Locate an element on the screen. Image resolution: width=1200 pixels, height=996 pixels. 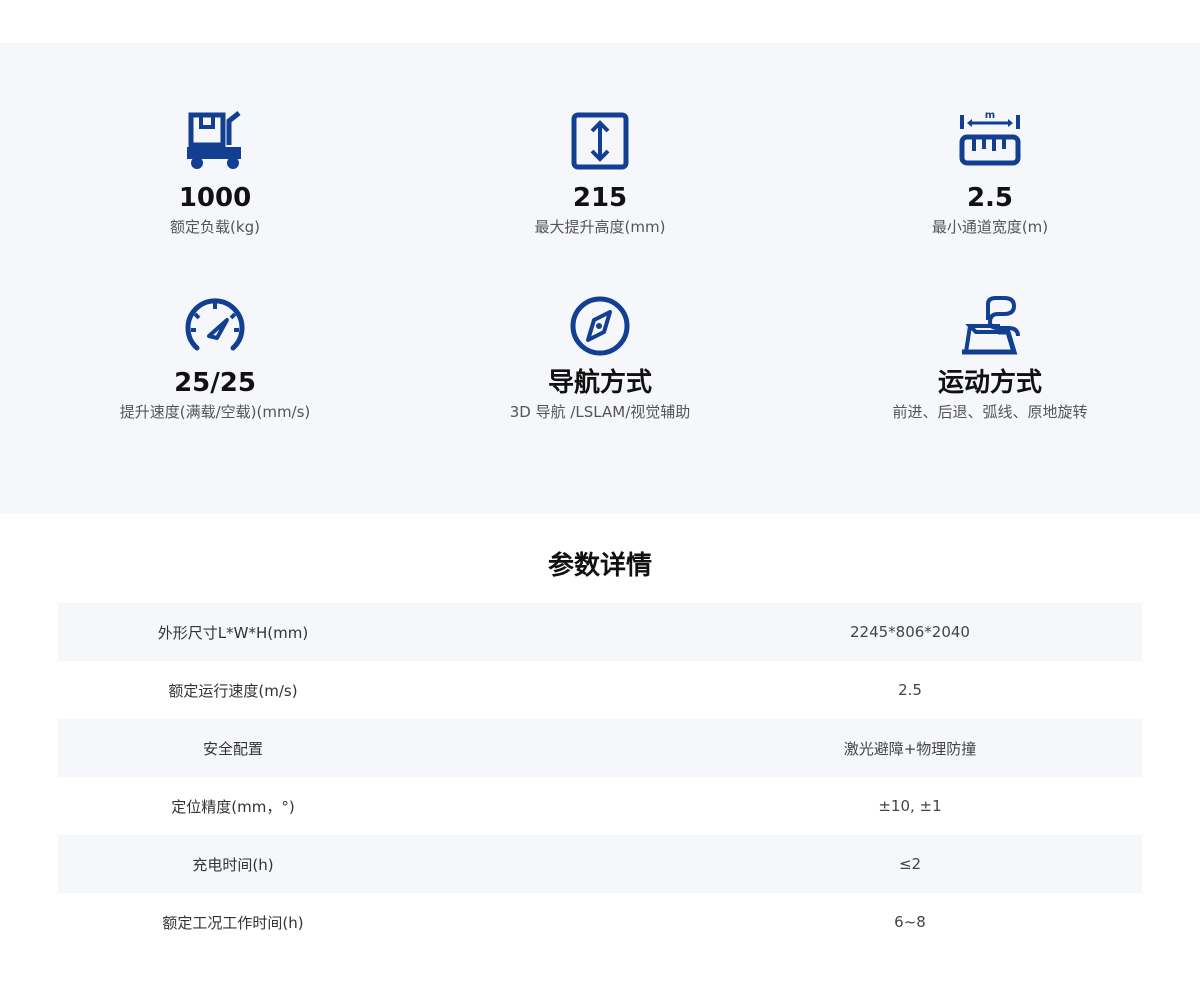
feature-value: 2.5 is located at coordinates (990, 198).